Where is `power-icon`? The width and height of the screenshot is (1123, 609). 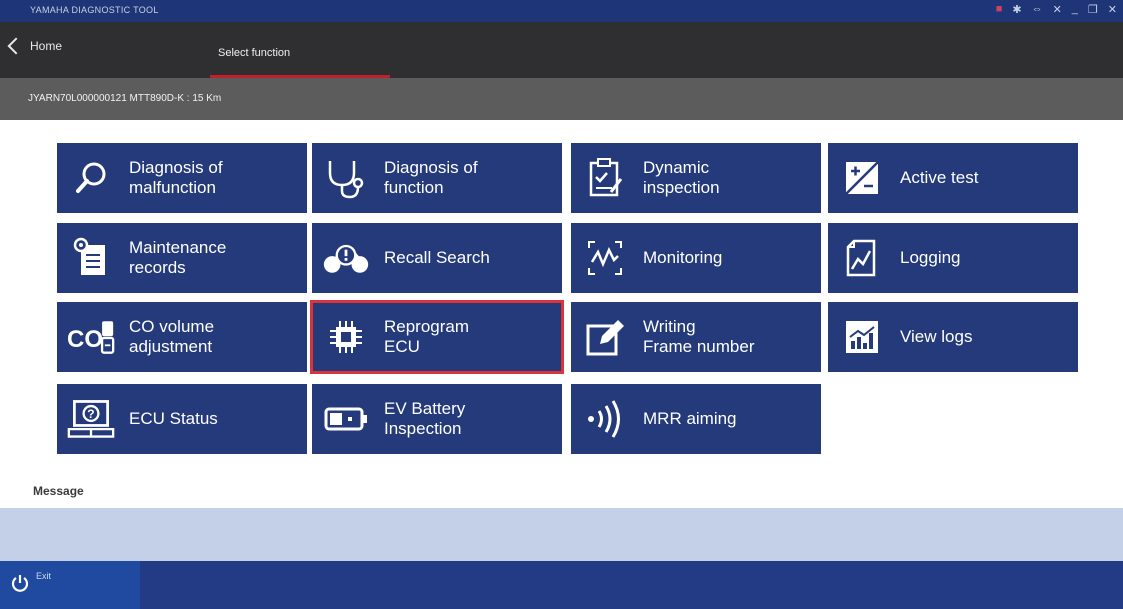 power-icon is located at coordinates (20, 585).